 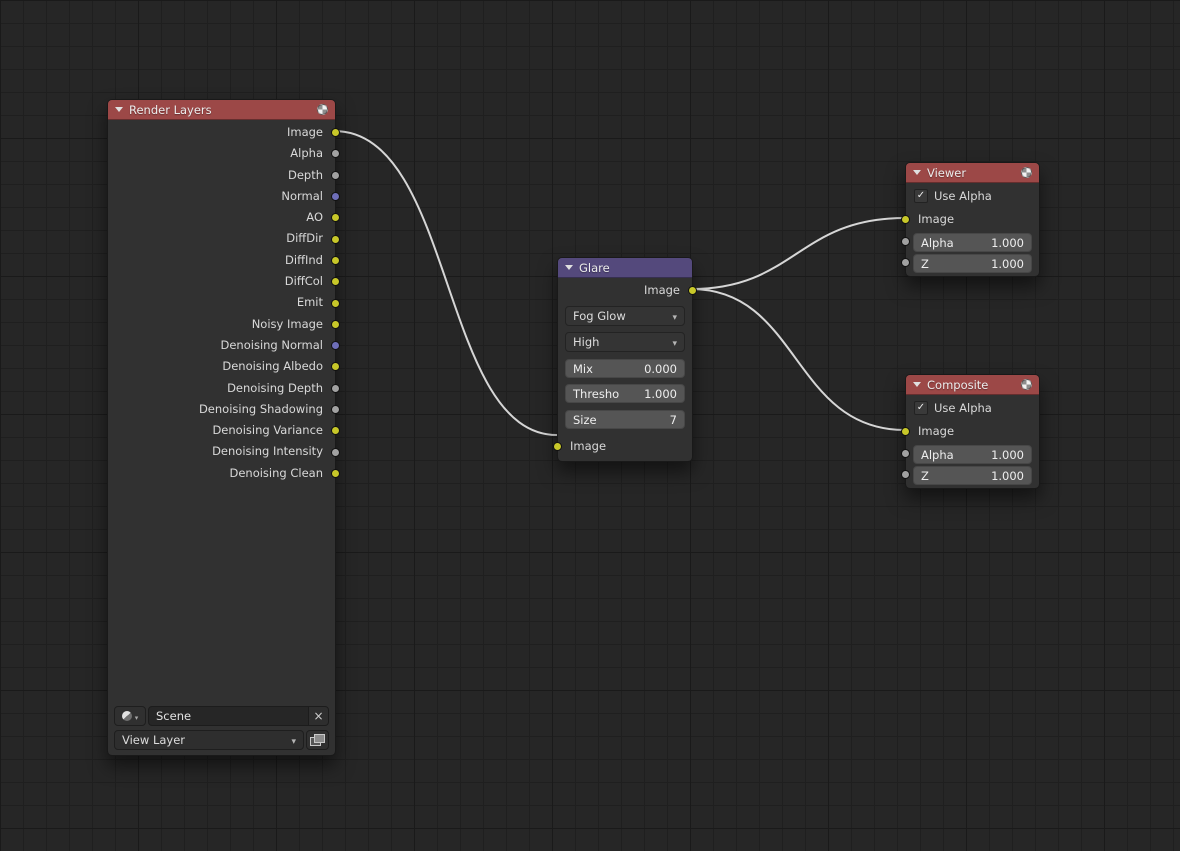 I want to click on scene-icon, so click(x=126, y=716).